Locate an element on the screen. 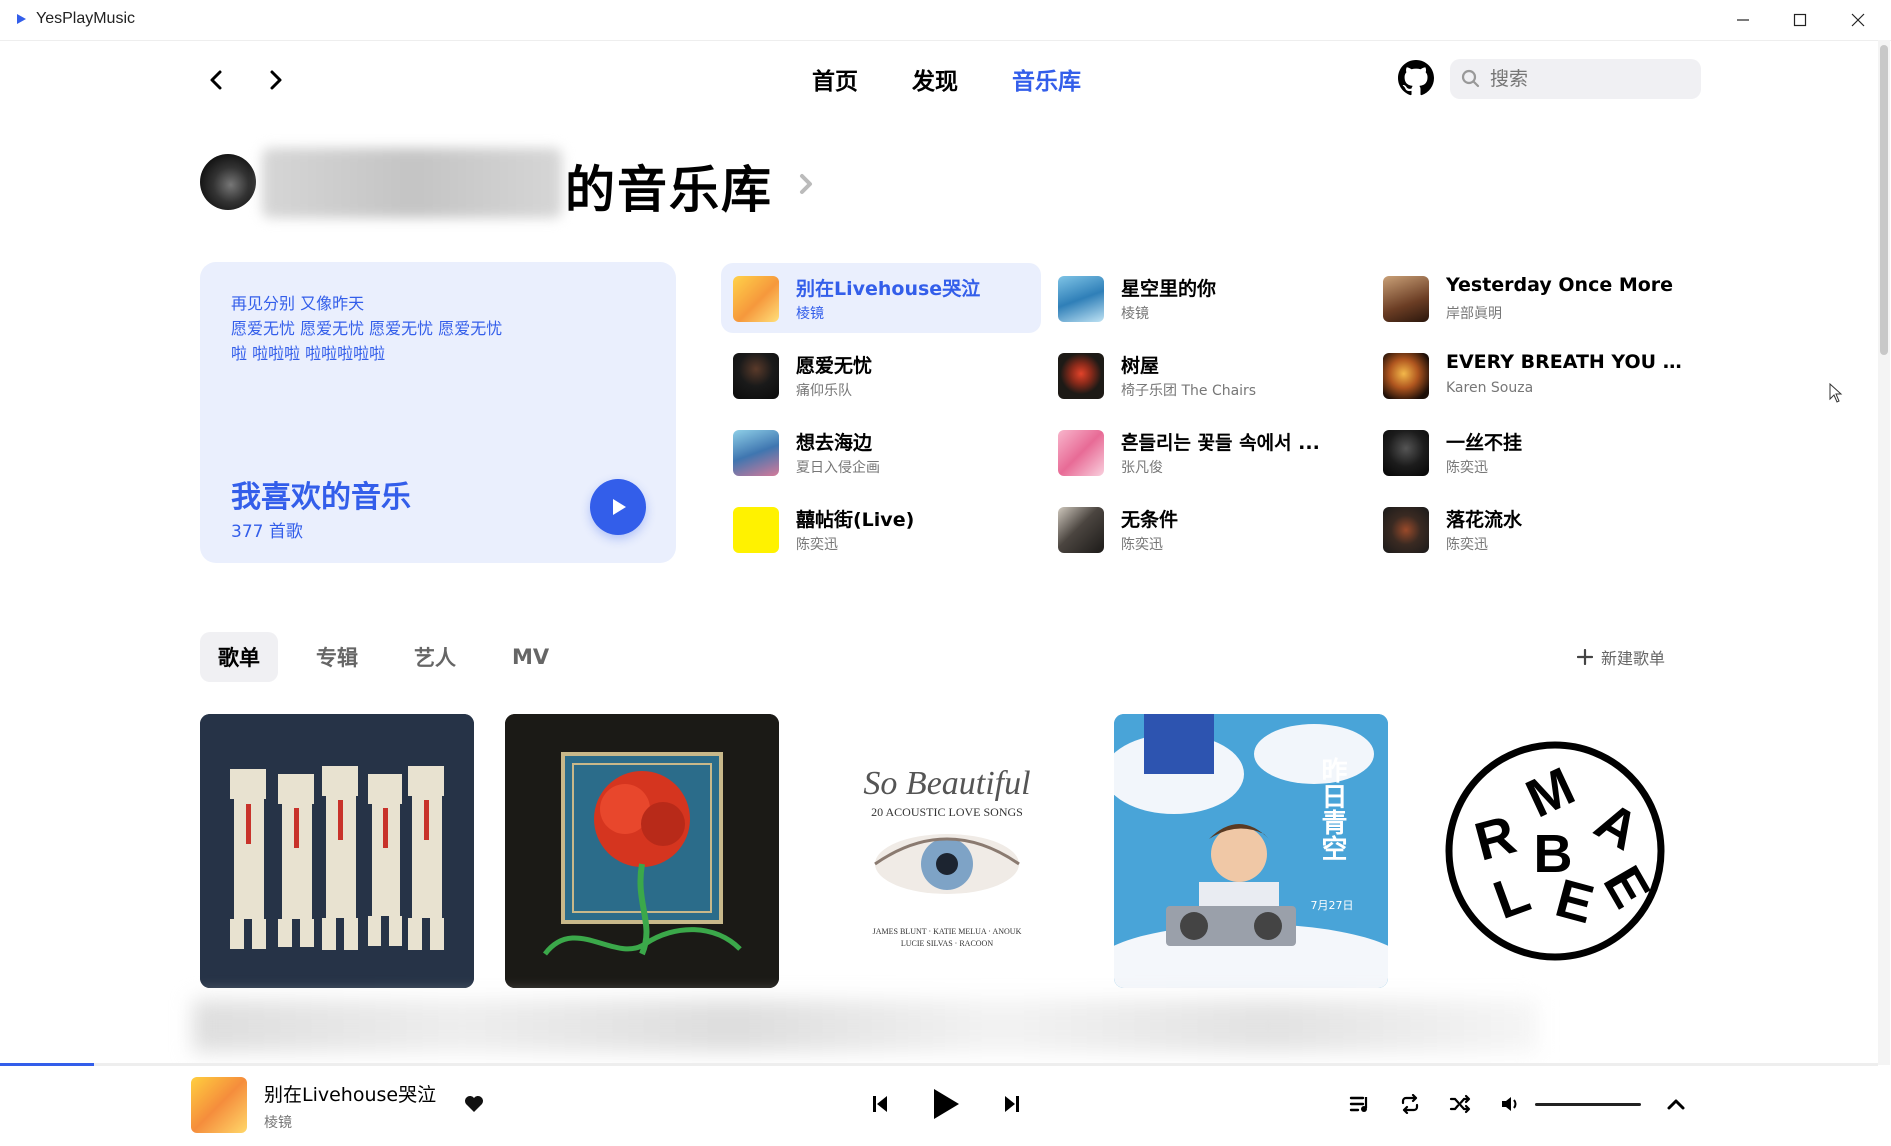  song-artist: 岸部眞明 is located at coordinates (1474, 313).